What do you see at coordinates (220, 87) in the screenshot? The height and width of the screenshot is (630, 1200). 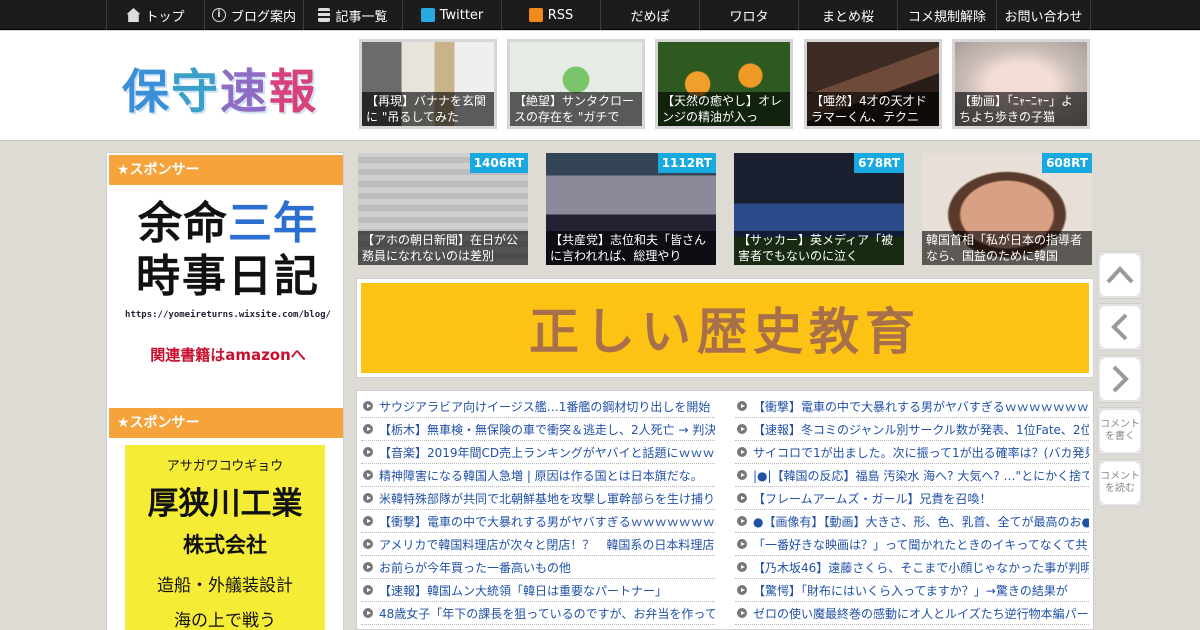 I see `site-logo: 保守速報` at bounding box center [220, 87].